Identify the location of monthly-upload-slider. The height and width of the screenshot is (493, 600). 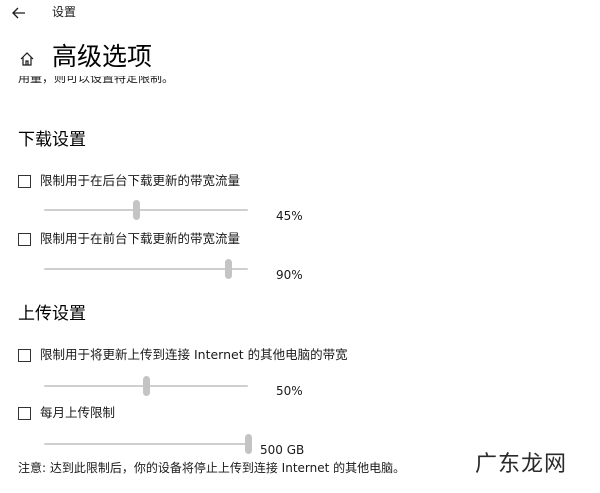
(148, 444).